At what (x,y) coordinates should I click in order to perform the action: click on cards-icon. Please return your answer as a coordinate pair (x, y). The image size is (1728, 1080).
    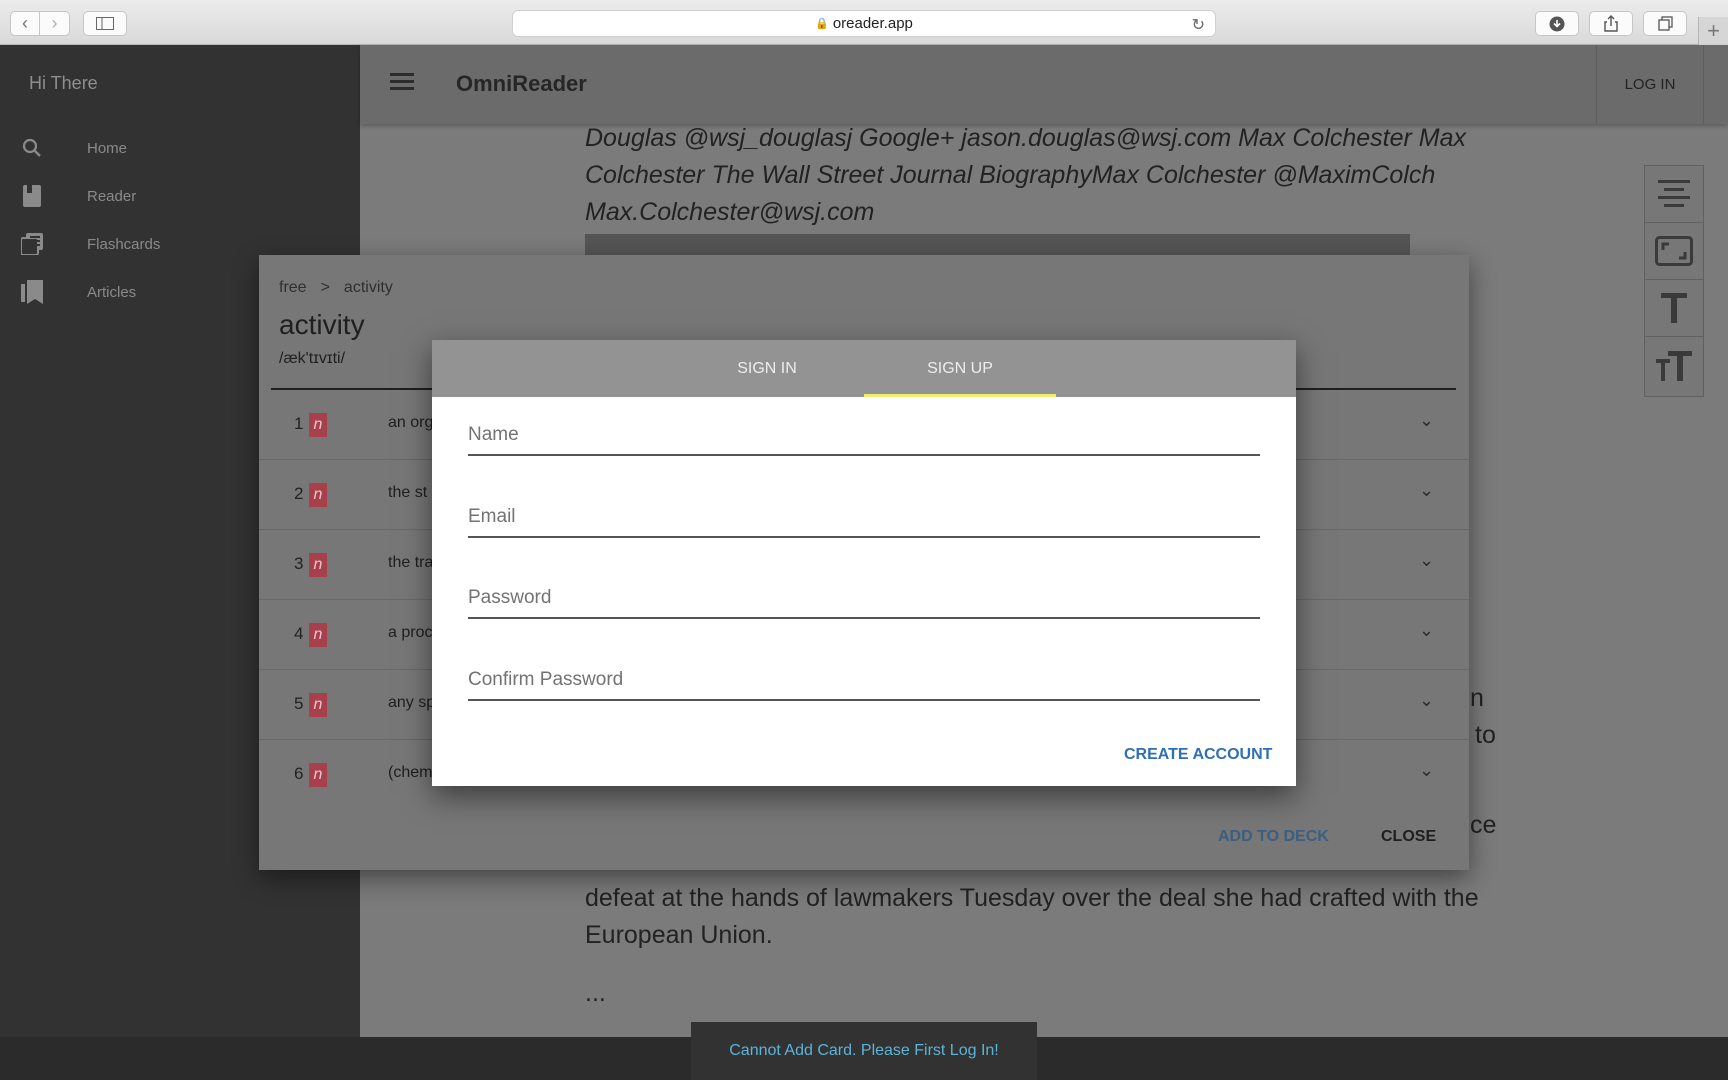
    Looking at the image, I should click on (32, 244).